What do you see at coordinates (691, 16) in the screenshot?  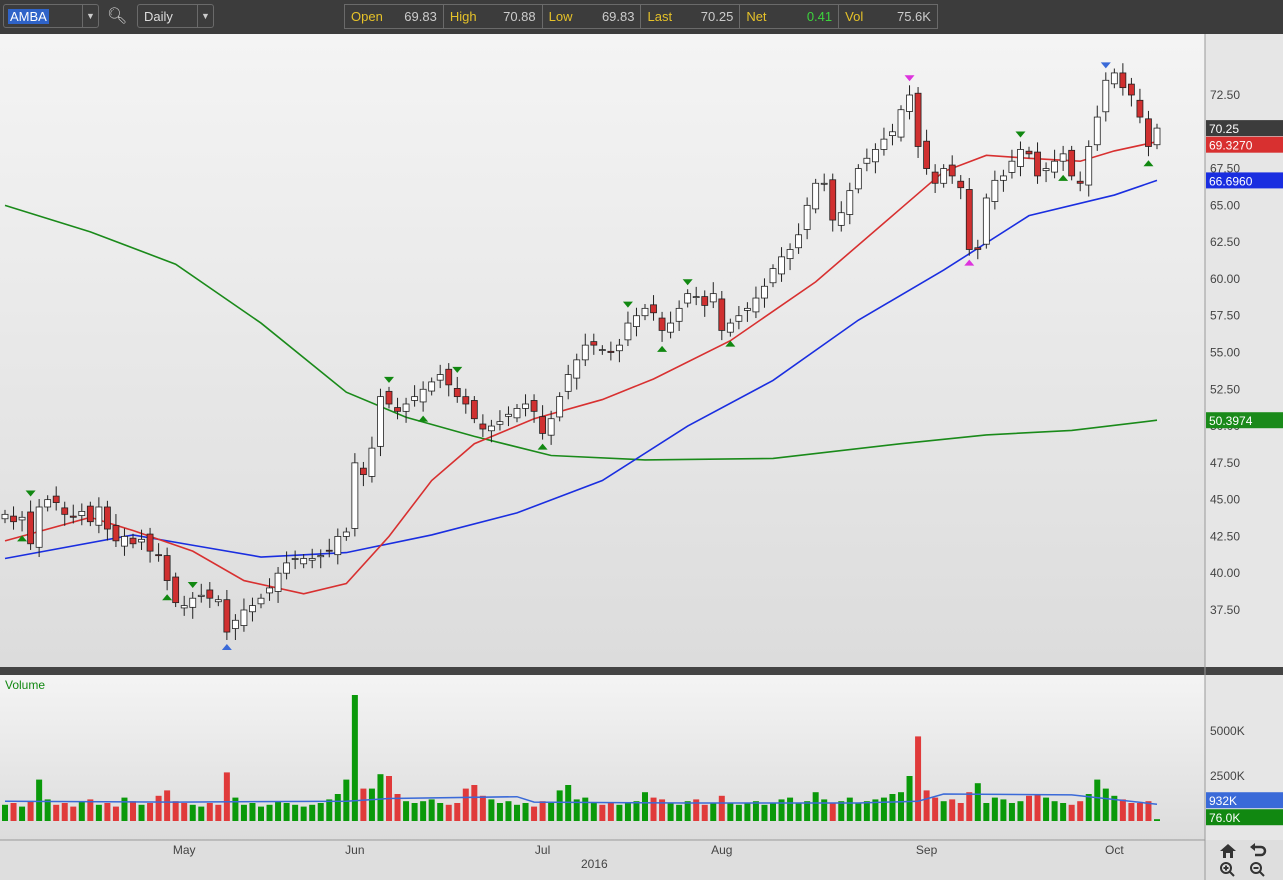 I see `quote-last: Last 70.25` at bounding box center [691, 16].